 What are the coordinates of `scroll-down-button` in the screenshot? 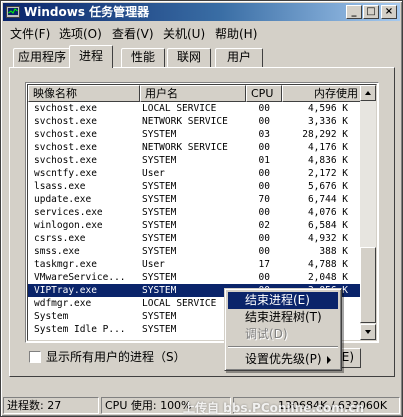 It's located at (368, 332).